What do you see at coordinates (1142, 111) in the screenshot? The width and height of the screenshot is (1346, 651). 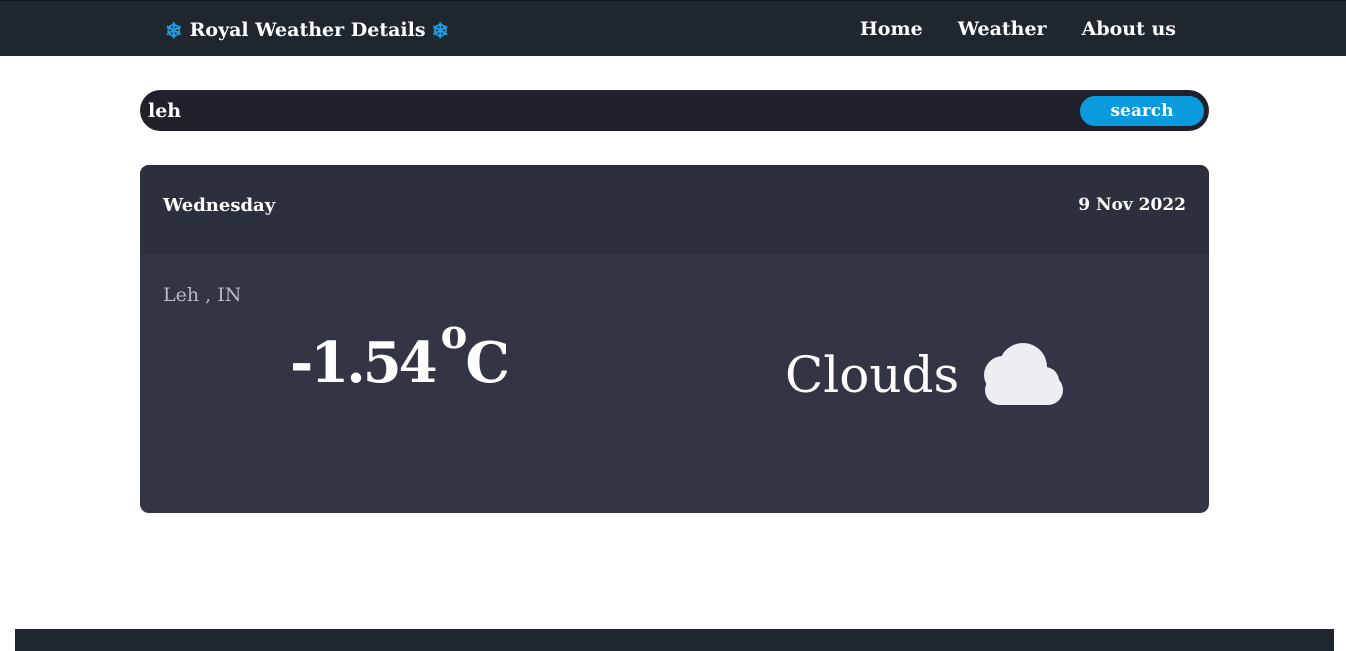 I see `search-button: search` at bounding box center [1142, 111].